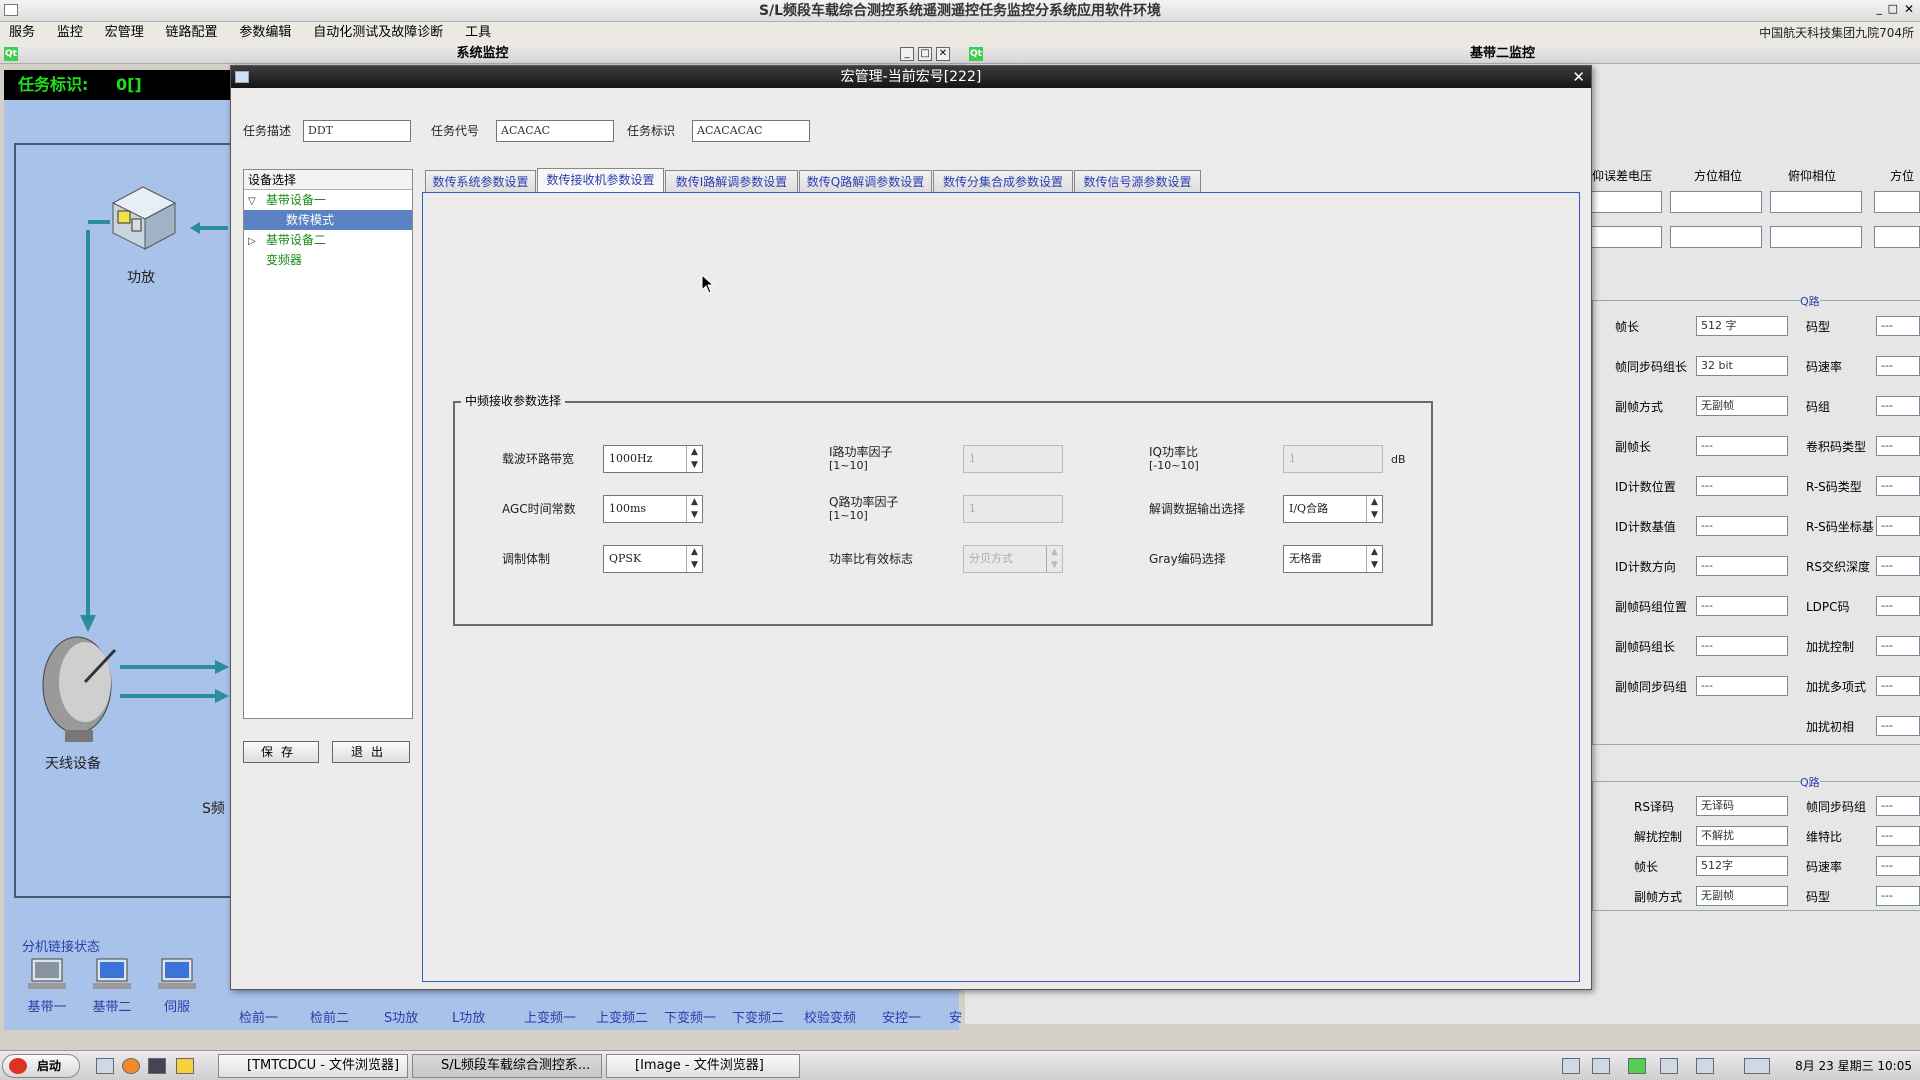 This screenshot has width=1920, height=1080. What do you see at coordinates (653, 559) in the screenshot?
I see `modulation-select: QPSK ▲ ▼` at bounding box center [653, 559].